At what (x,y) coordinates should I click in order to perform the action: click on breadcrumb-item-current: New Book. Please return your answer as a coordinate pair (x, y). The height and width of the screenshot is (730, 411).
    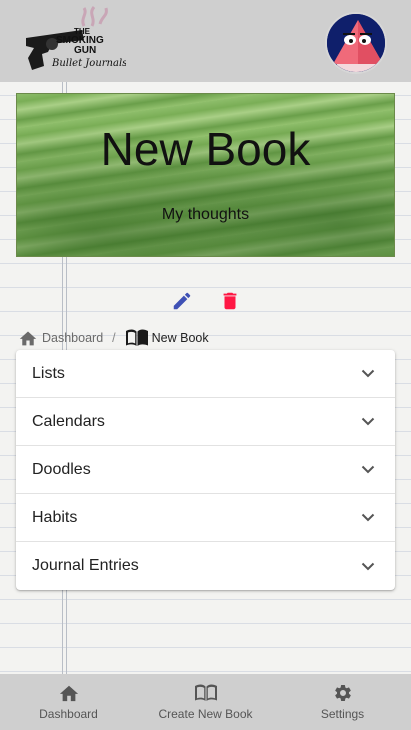
    Looking at the image, I should click on (167, 338).